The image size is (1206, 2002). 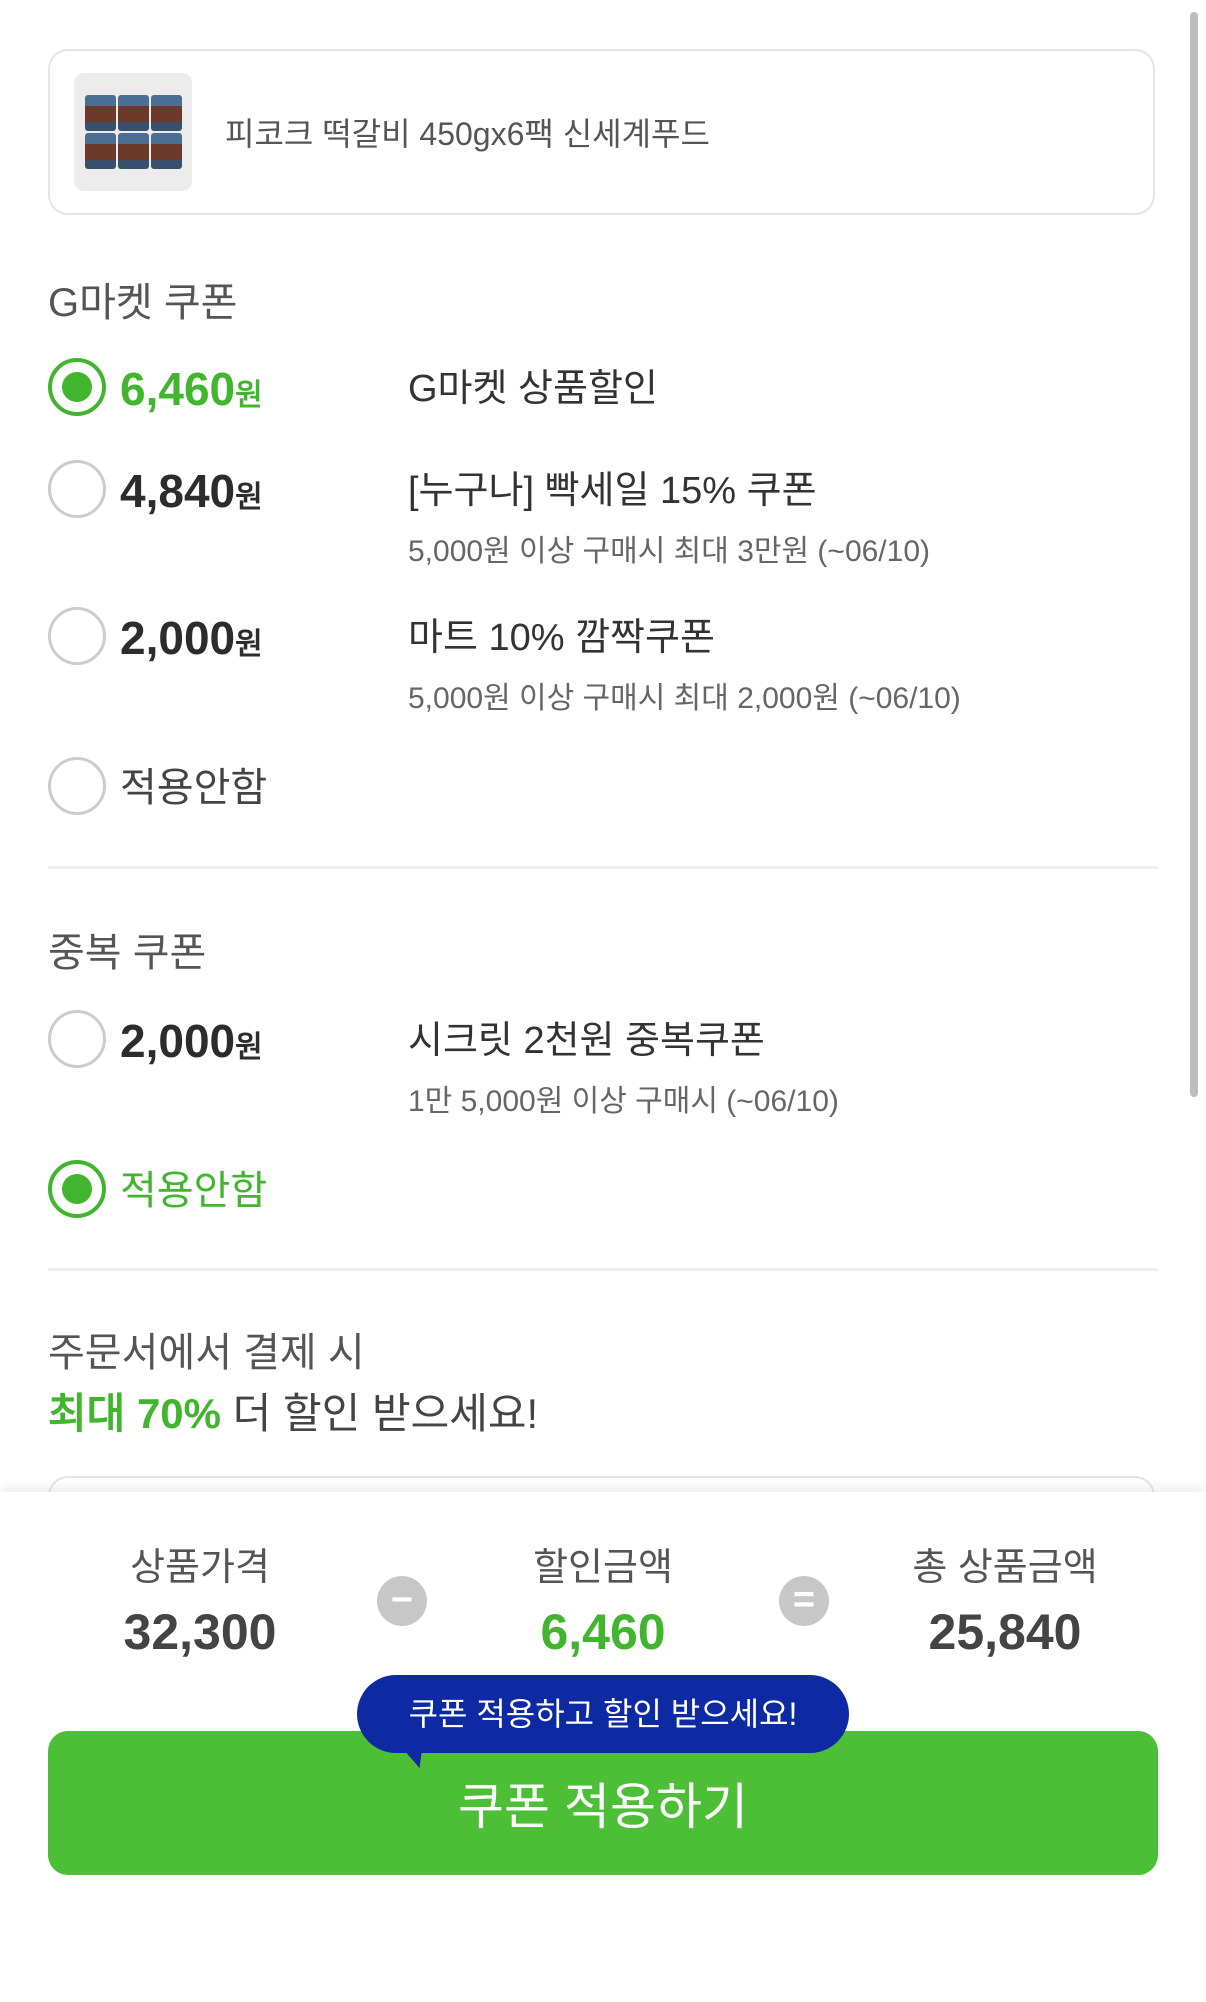 What do you see at coordinates (191, 389) in the screenshot?
I see `coupon-amount: 6,460원` at bounding box center [191, 389].